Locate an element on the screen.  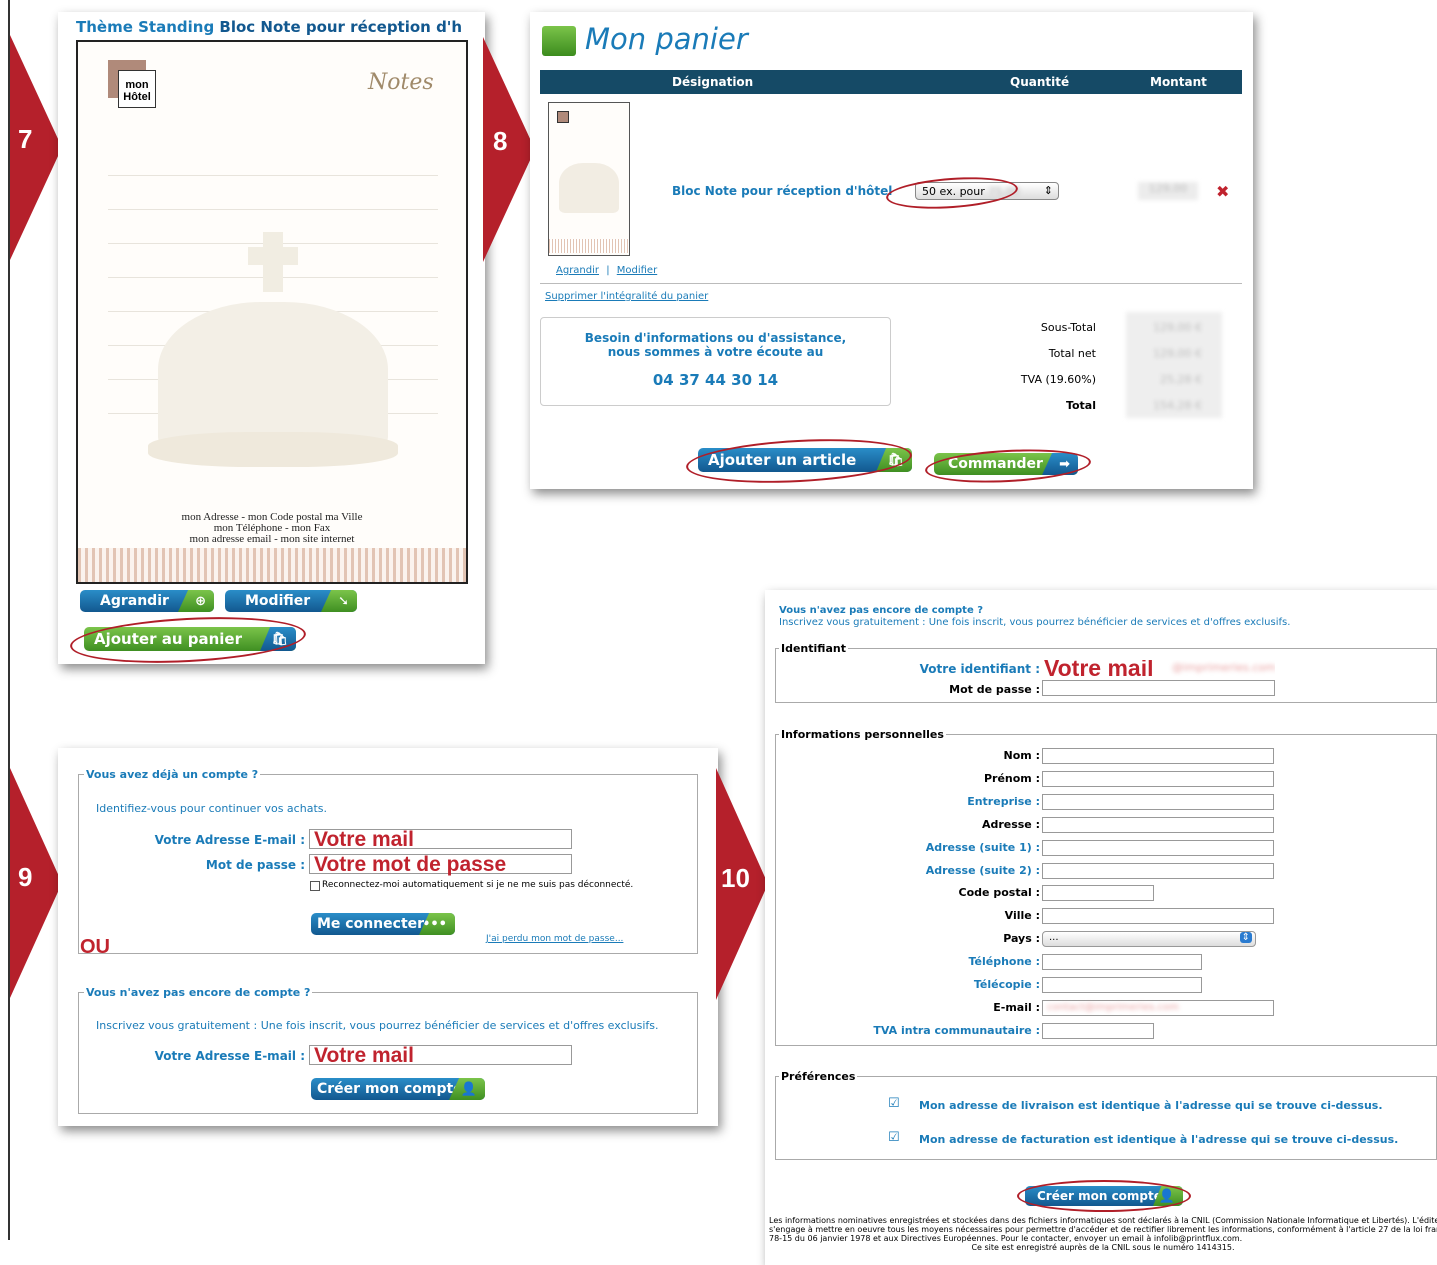
input-adresse is located at coordinates (1158, 824).